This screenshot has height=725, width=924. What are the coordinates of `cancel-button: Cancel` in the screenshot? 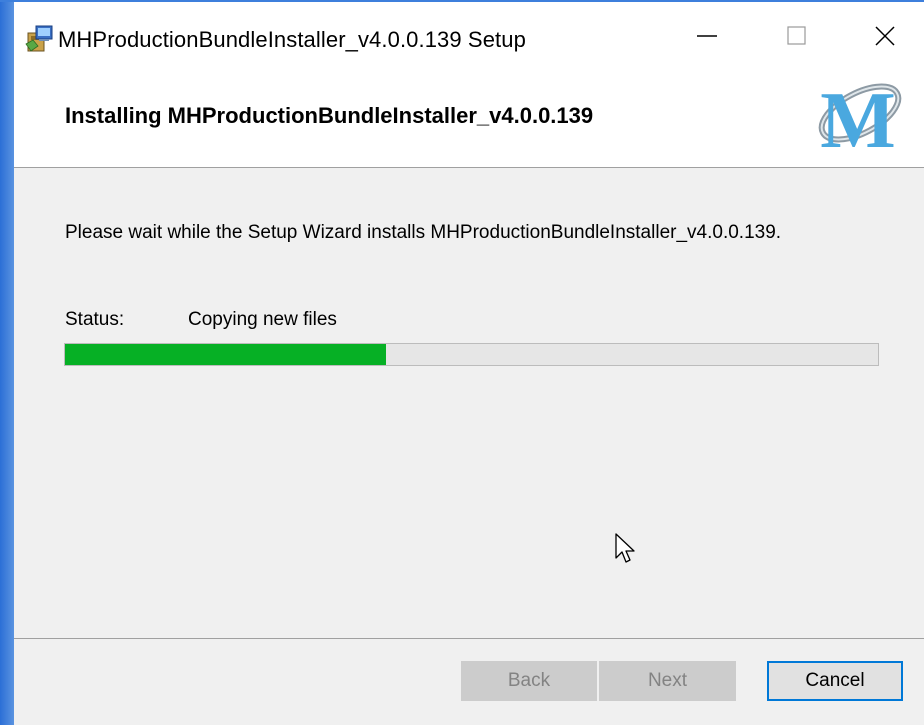 It's located at (835, 681).